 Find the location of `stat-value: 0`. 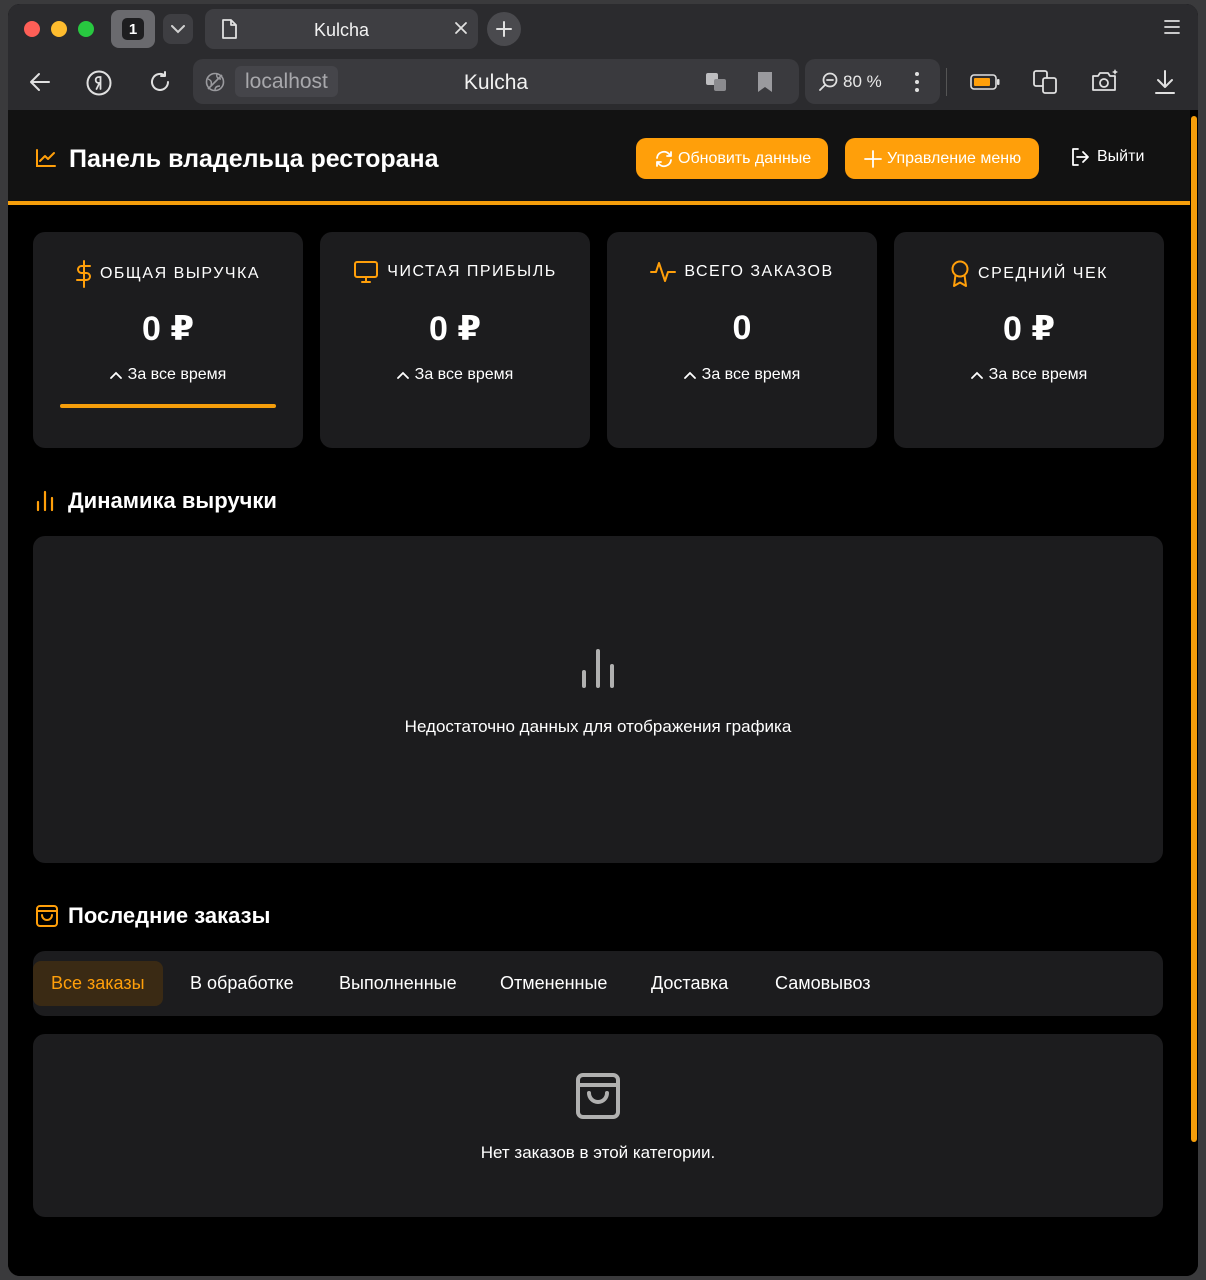

stat-value: 0 is located at coordinates (742, 328).